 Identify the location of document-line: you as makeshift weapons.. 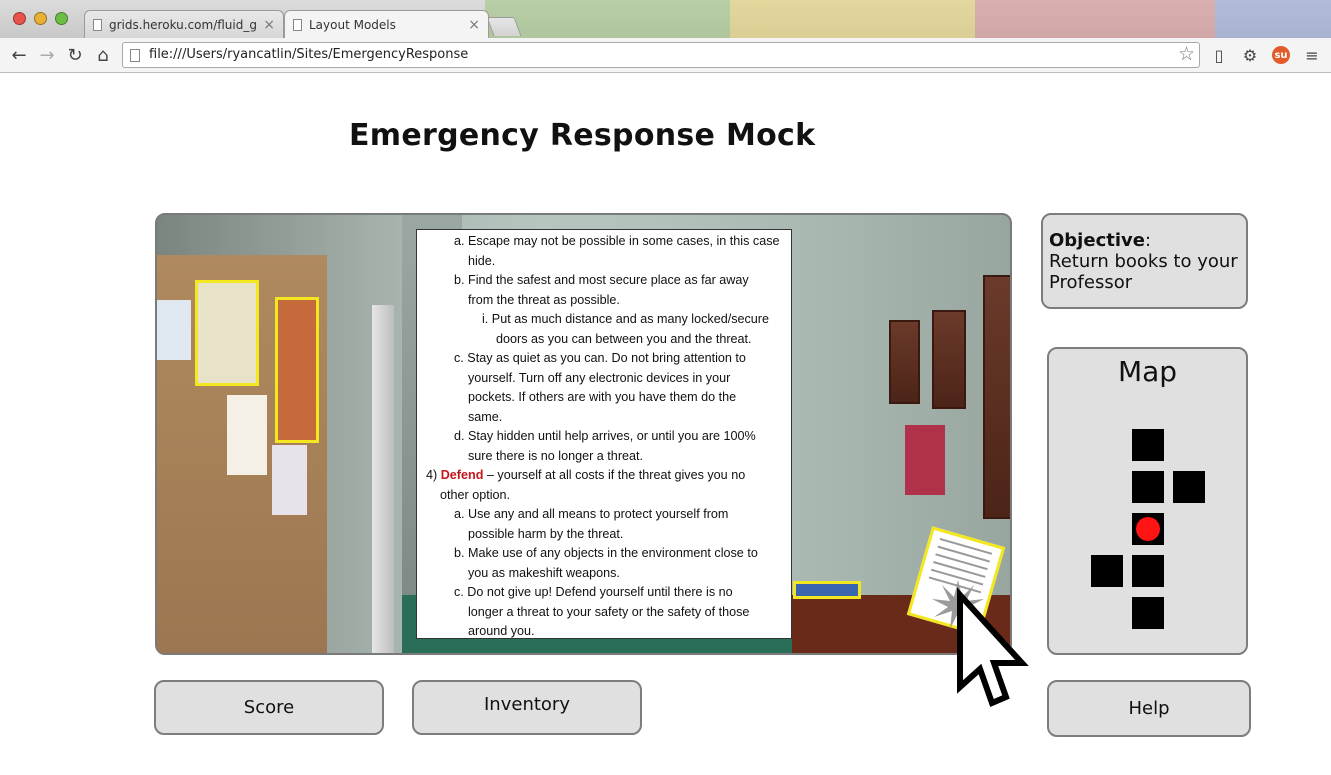
(544, 572).